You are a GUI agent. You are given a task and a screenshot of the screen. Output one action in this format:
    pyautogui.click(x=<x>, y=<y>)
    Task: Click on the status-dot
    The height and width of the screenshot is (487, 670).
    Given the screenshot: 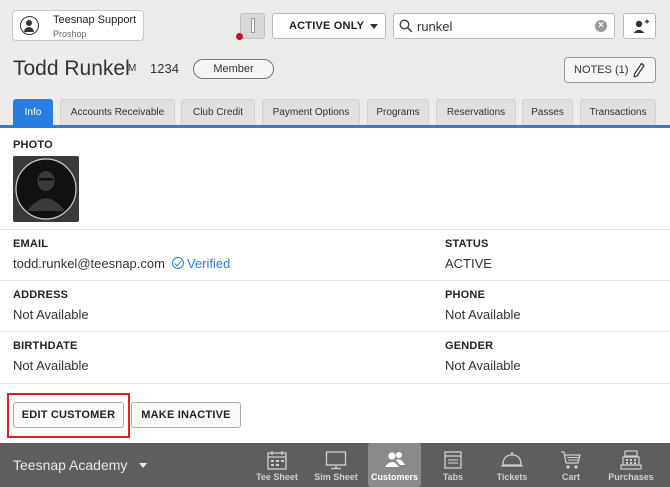 What is the action you would take?
    pyautogui.click(x=239, y=36)
    